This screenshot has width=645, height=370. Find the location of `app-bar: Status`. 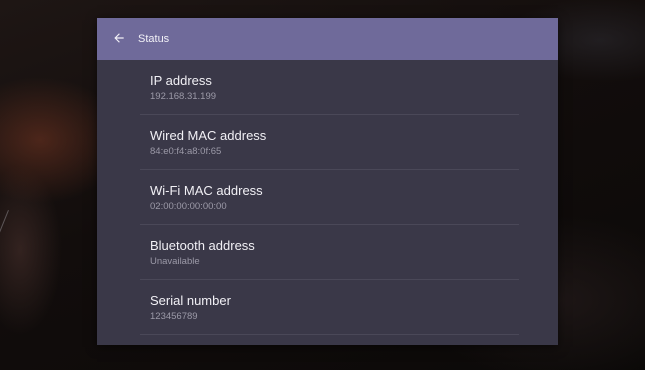

app-bar: Status is located at coordinates (327, 39).